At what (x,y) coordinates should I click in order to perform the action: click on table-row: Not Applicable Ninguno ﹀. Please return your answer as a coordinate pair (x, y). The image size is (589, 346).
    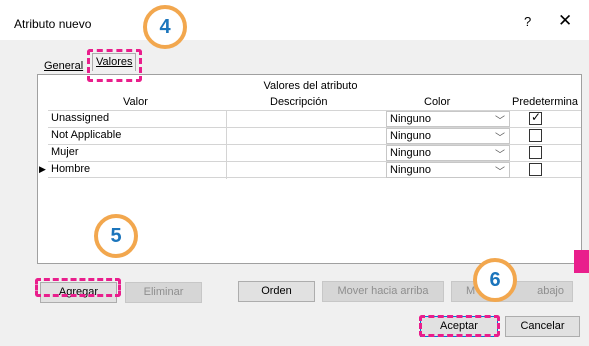
    Looking at the image, I should click on (314, 136).